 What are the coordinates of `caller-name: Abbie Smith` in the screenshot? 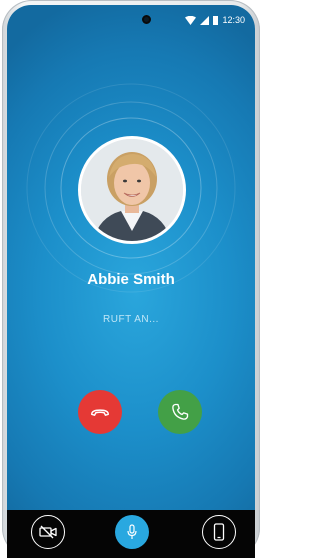 It's located at (131, 279).